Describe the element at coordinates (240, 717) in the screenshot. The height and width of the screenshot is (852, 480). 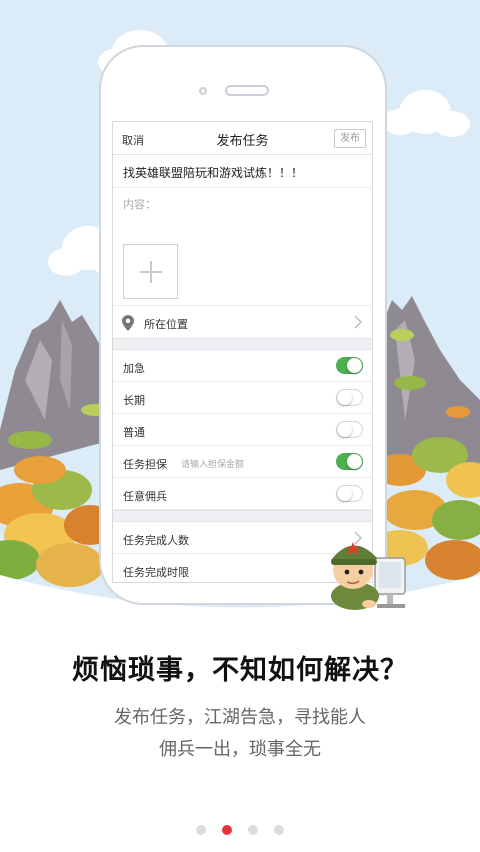
I see `subtitle-line-1: 发布任务，江湖告急，寻找能人` at that location.